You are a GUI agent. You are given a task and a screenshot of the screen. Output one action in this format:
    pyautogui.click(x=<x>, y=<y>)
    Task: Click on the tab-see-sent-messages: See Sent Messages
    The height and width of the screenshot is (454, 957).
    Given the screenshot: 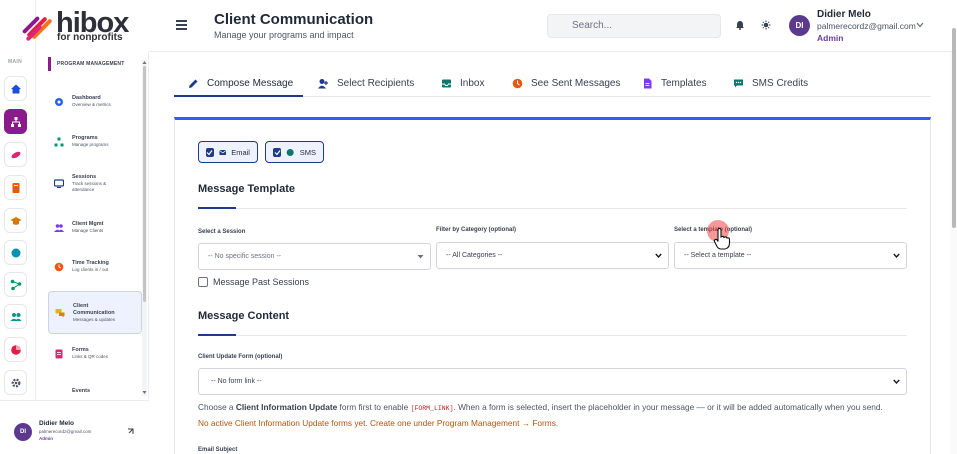 What is the action you would take?
    pyautogui.click(x=566, y=83)
    